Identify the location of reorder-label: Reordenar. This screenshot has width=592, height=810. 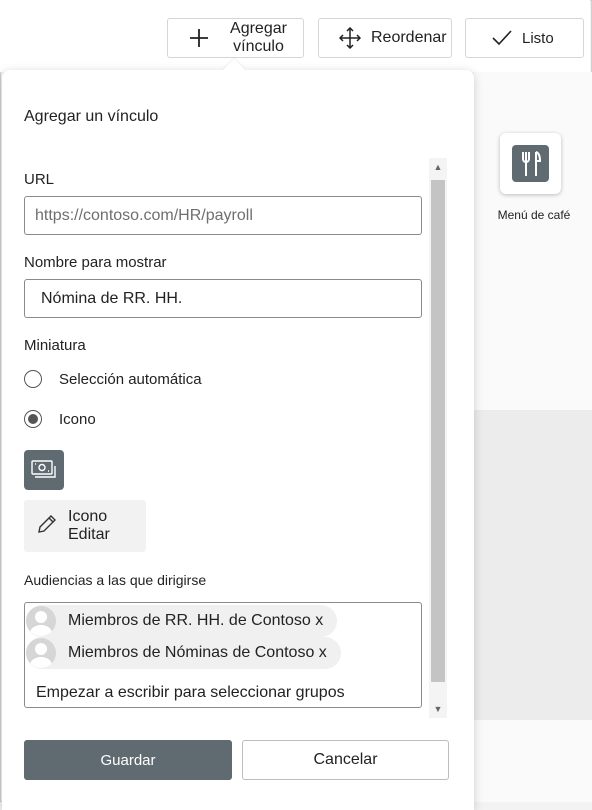
(409, 37).